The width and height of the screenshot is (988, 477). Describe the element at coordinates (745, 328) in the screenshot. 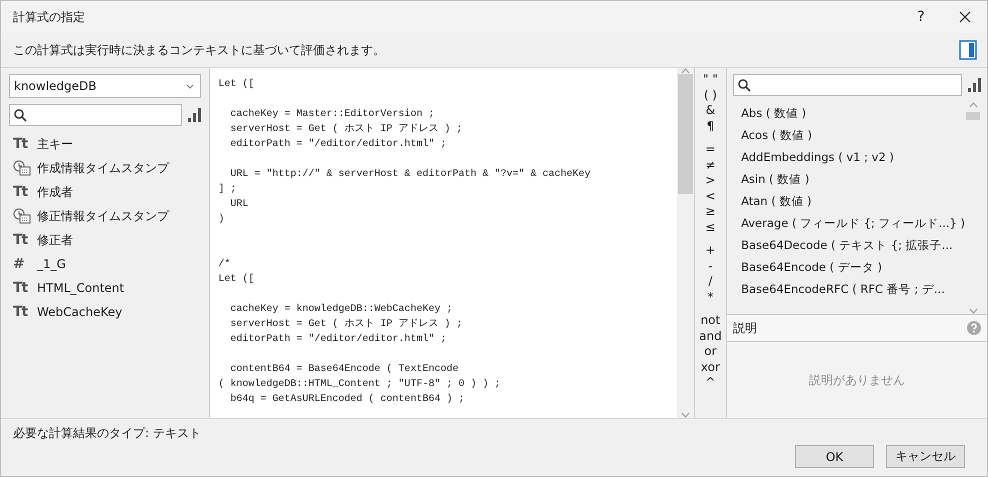

I see `description-title: 説明` at that location.